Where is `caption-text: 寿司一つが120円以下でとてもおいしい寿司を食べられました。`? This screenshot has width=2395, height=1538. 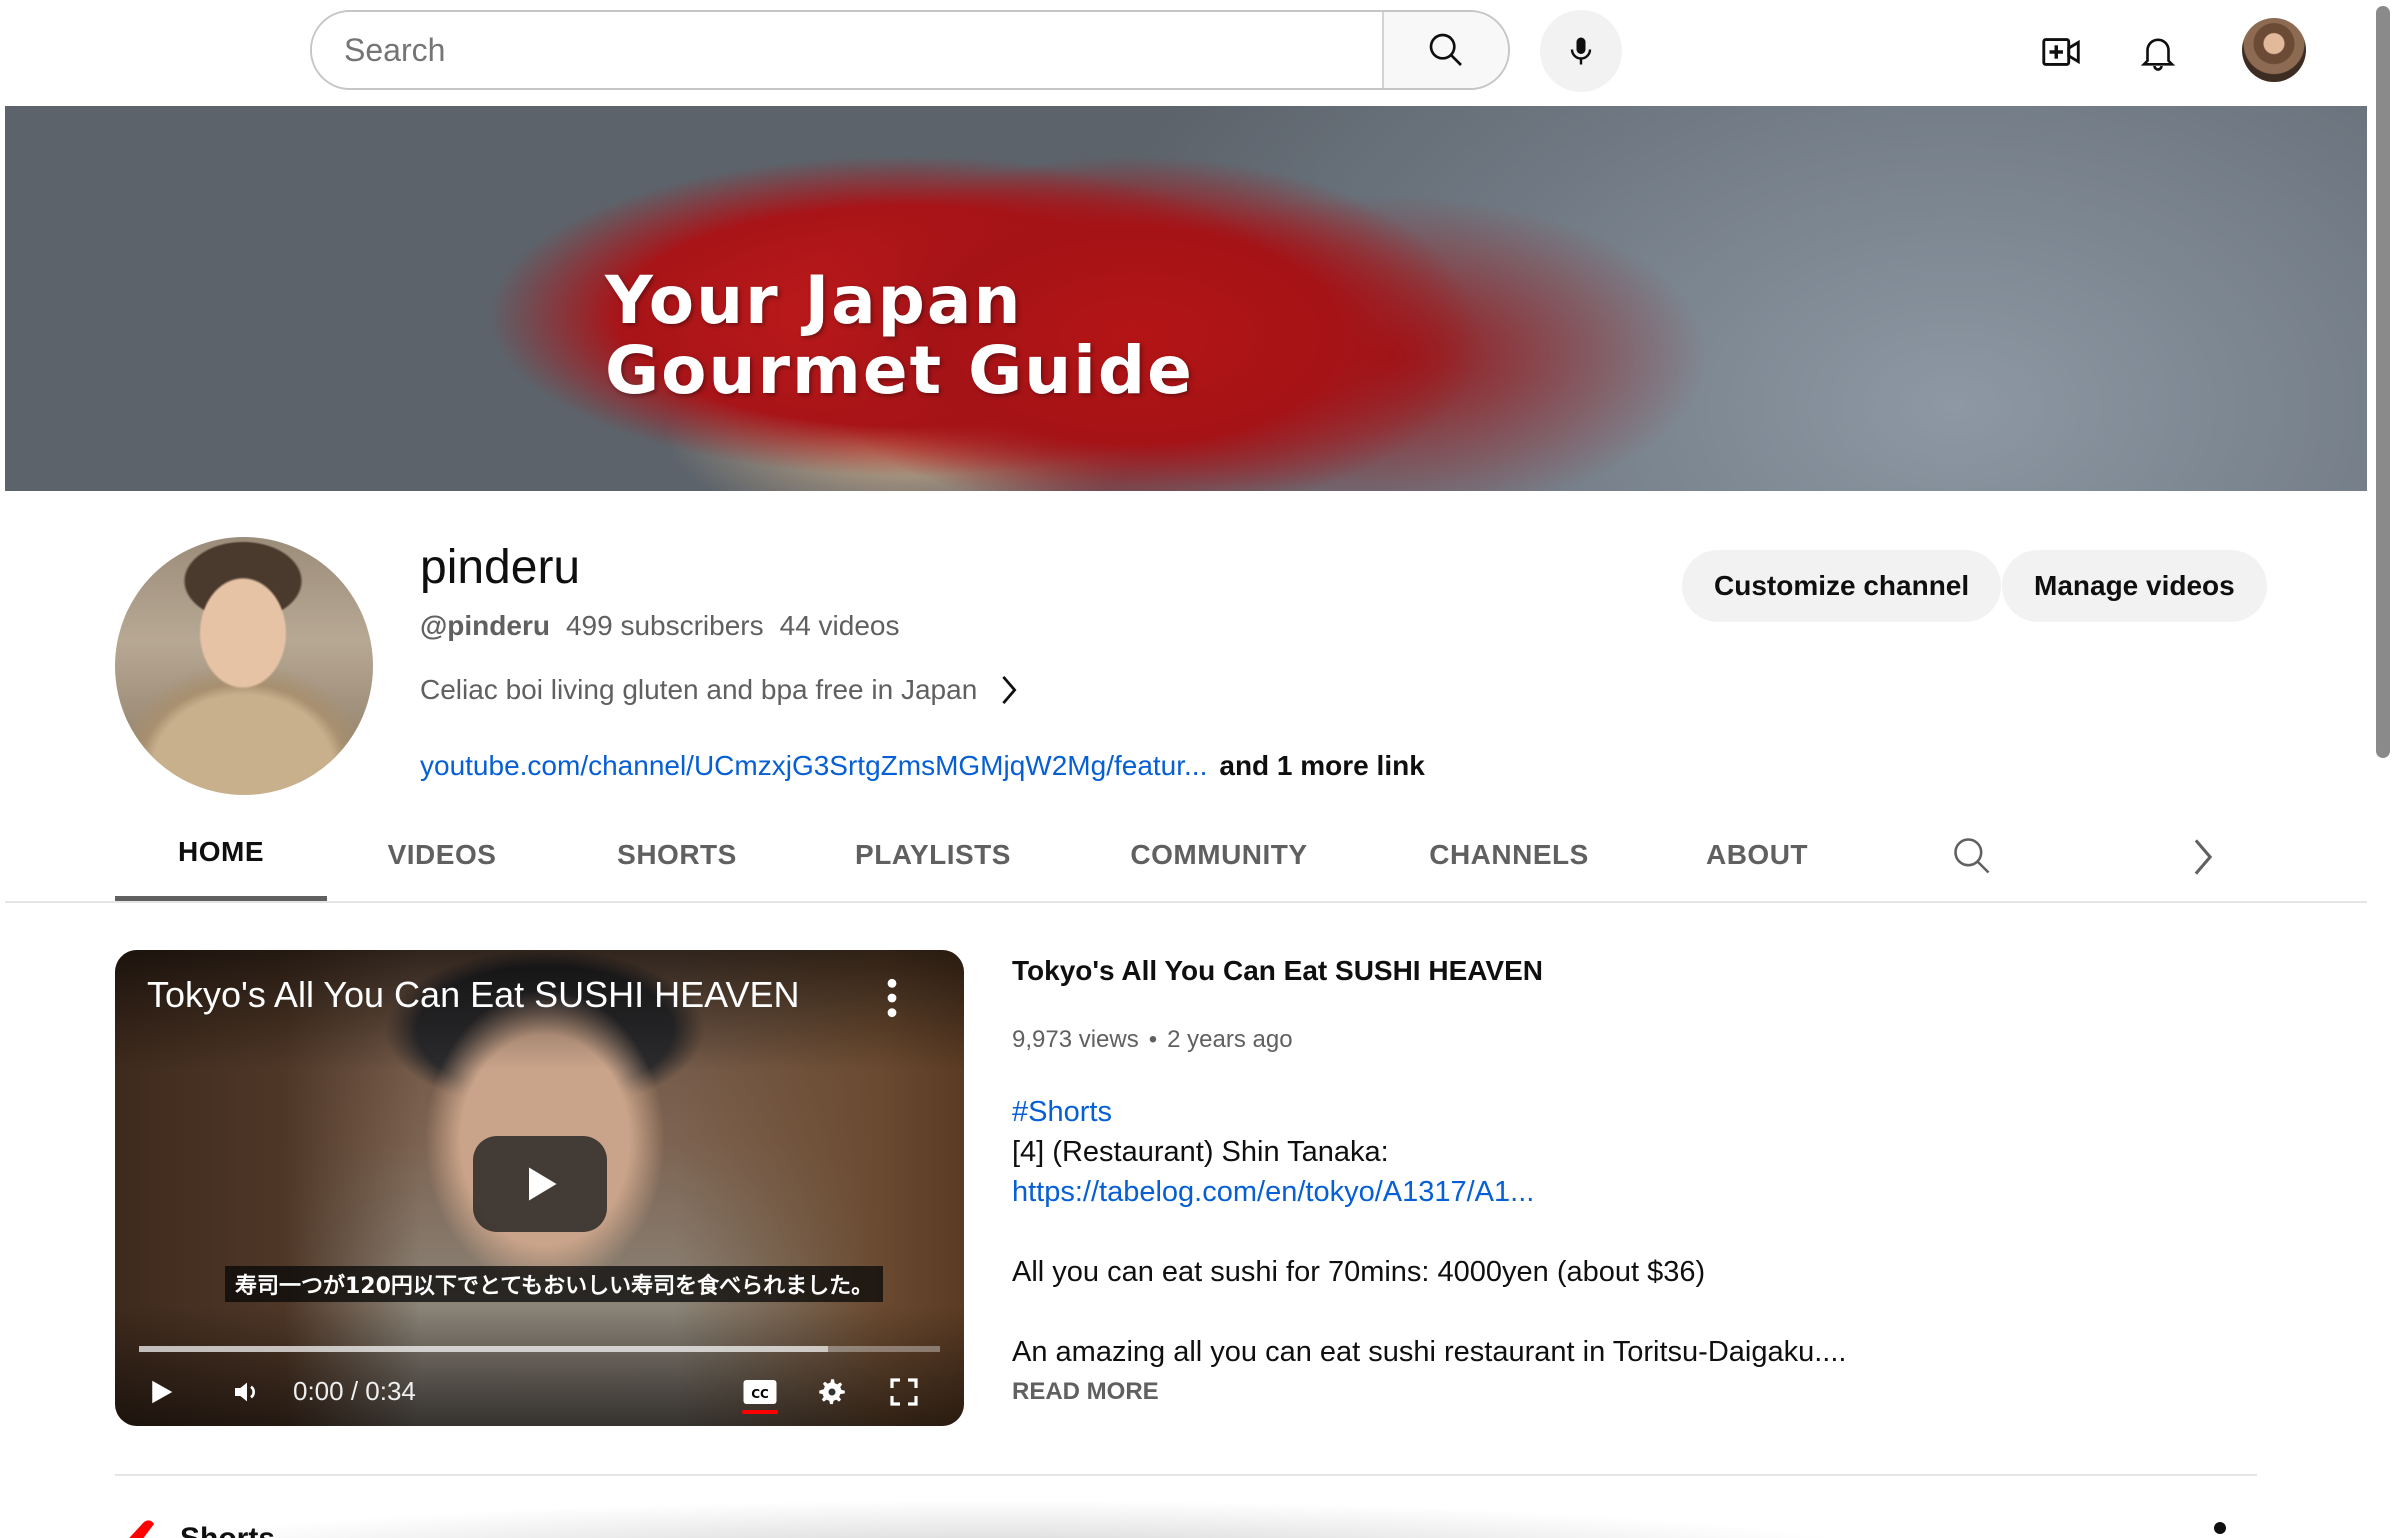
caption-text: 寿司一つが120円以下でとてもおいしい寿司を食べられました。 is located at coordinates (554, 1284).